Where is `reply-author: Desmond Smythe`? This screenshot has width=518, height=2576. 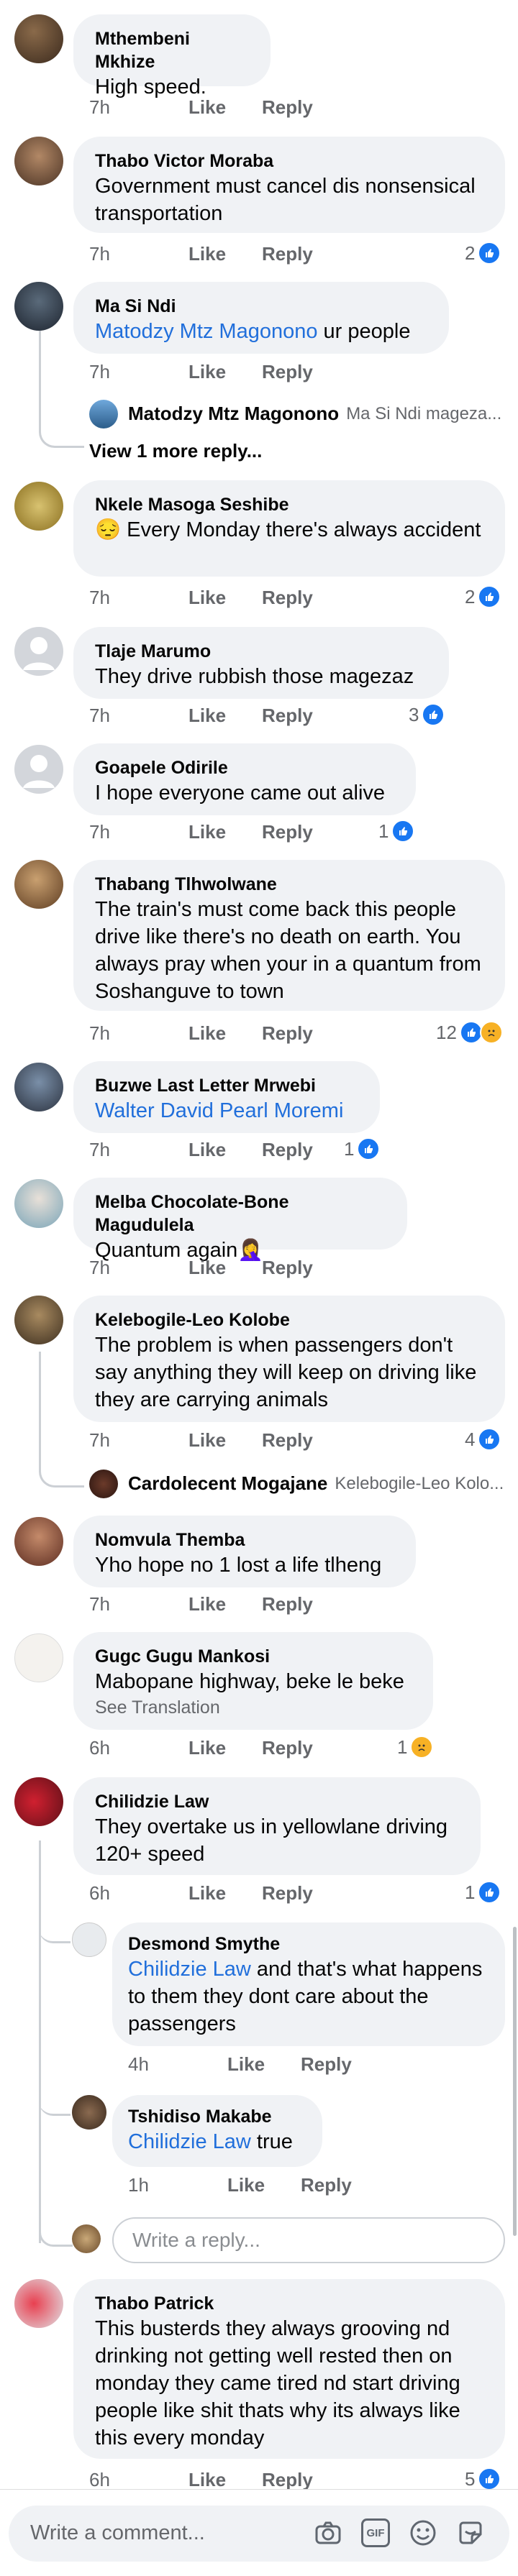 reply-author: Desmond Smythe is located at coordinates (308, 1944).